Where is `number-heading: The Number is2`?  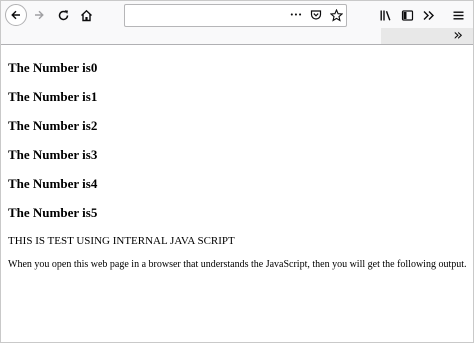 number-heading: The Number is2 is located at coordinates (53, 125).